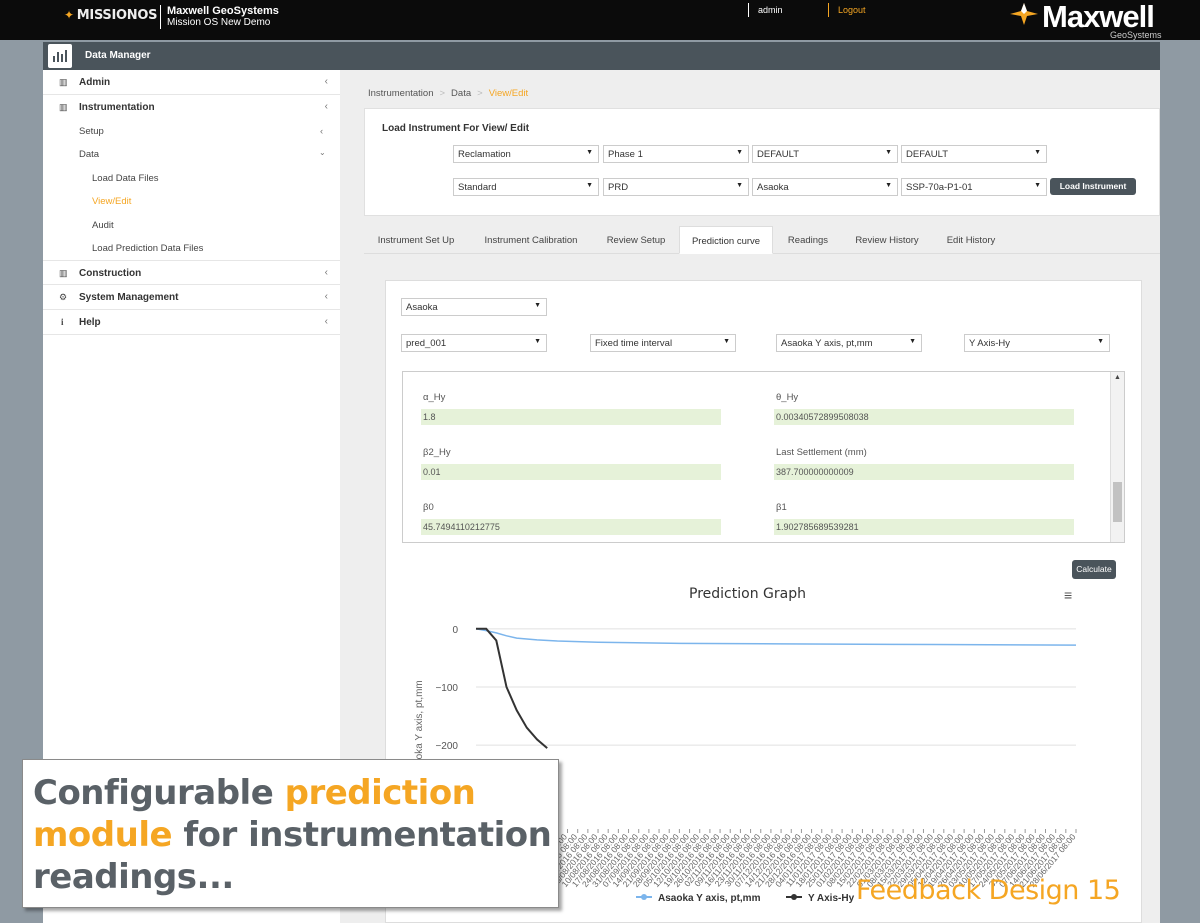 This screenshot has width=1200, height=923. Describe the element at coordinates (827, 343) in the screenshot. I see `select-value: Asaoka Y axis, pt,mm` at that location.